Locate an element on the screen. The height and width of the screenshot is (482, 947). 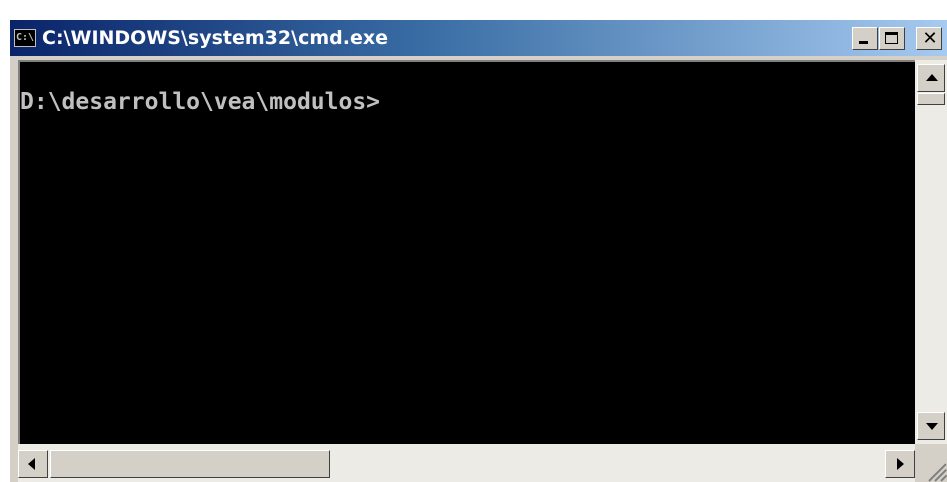
close-icon: ✕ is located at coordinates (930, 38).